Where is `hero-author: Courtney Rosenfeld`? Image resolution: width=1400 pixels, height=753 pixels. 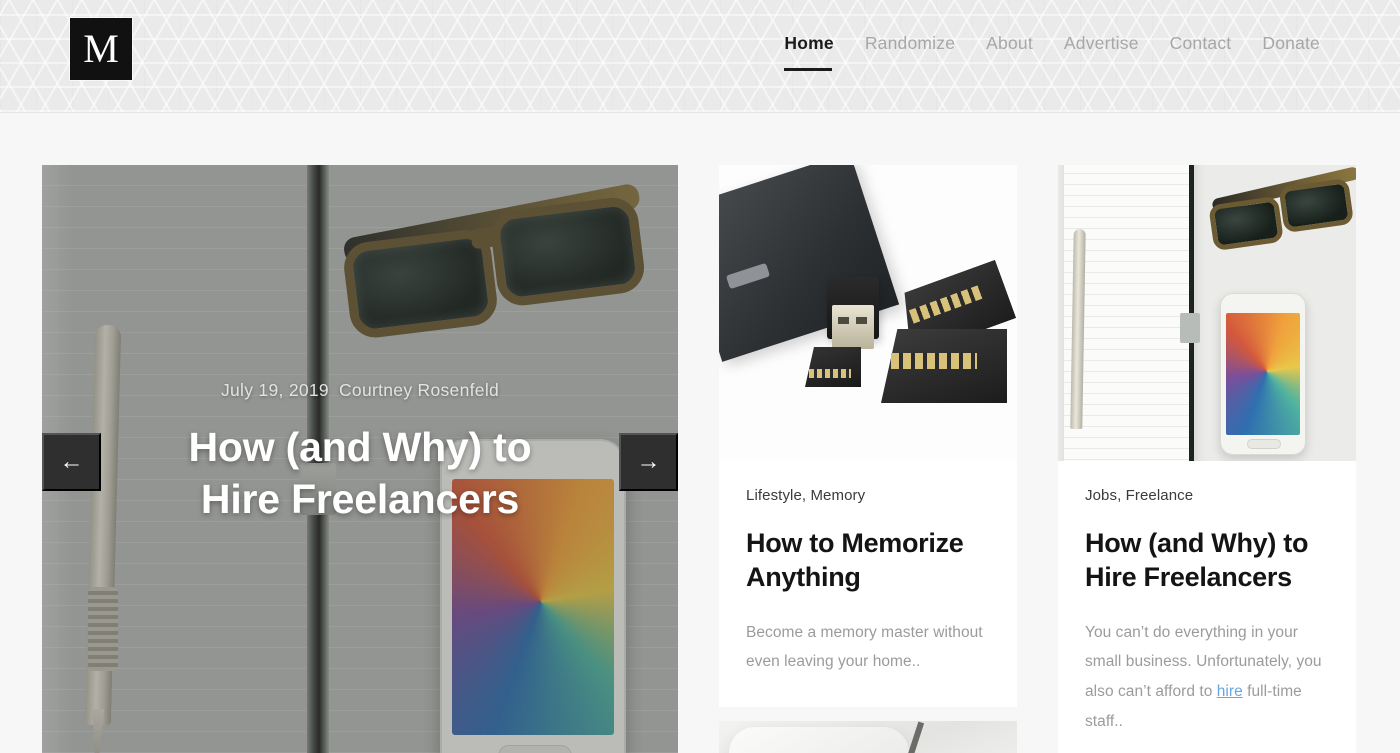
hero-author: Courtney Rosenfeld is located at coordinates (419, 390).